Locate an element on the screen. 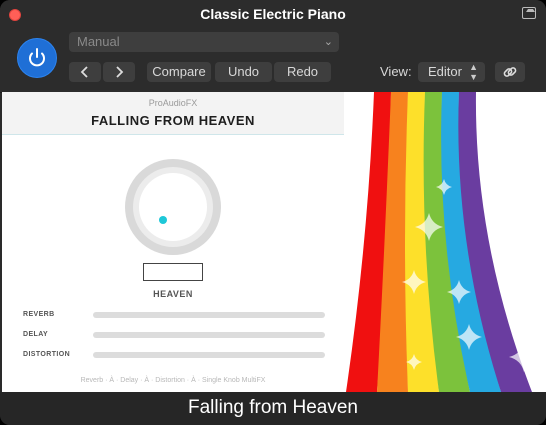  chevron-left-icon is located at coordinates (84, 72).